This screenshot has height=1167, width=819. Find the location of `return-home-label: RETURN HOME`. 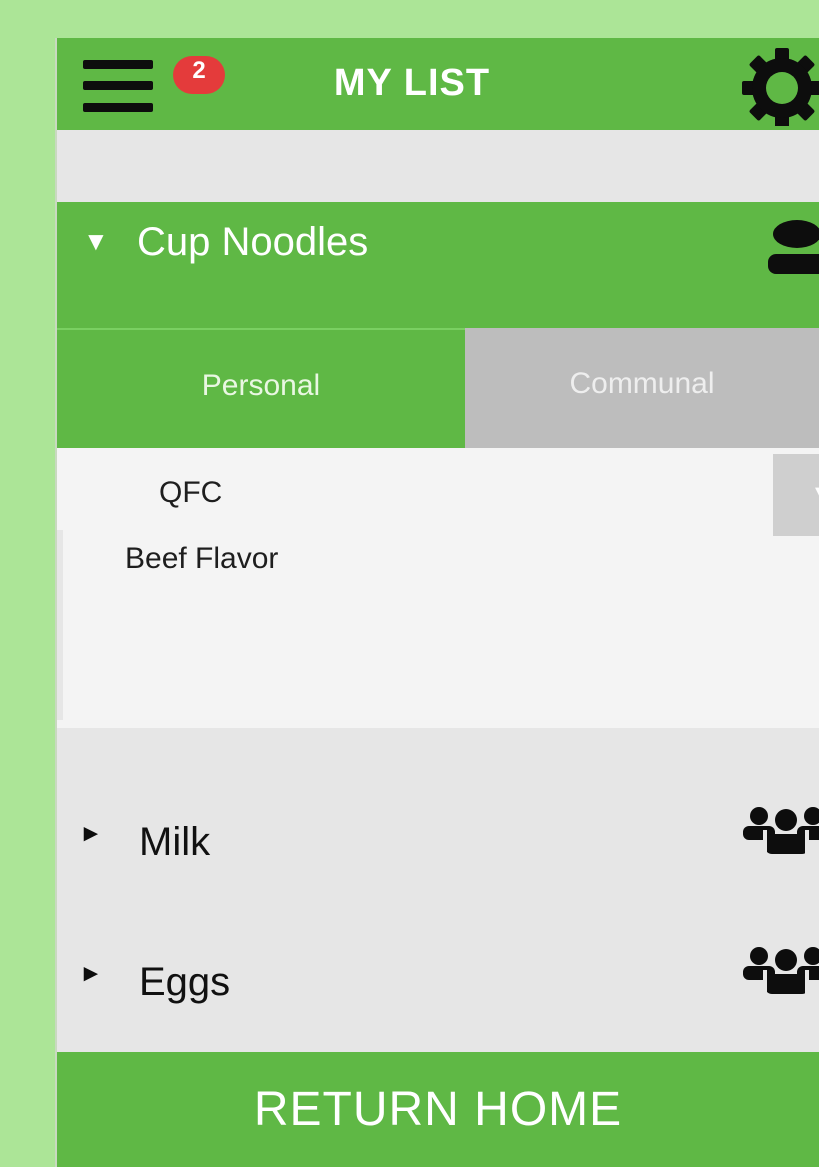

return-home-label: RETURN HOME is located at coordinates (438, 1109).